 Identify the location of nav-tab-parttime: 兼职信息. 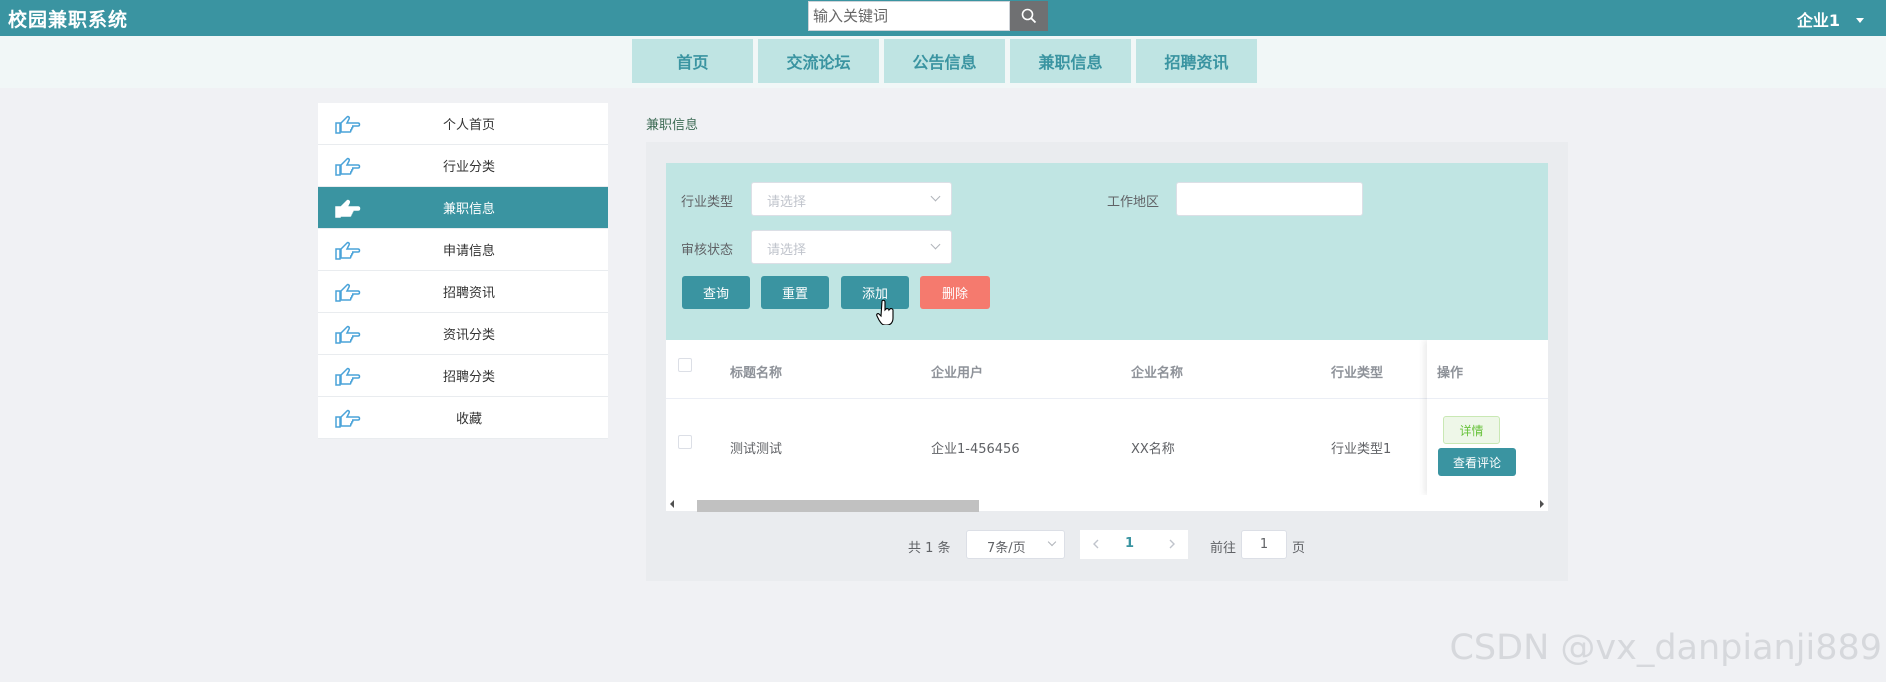
(1070, 61).